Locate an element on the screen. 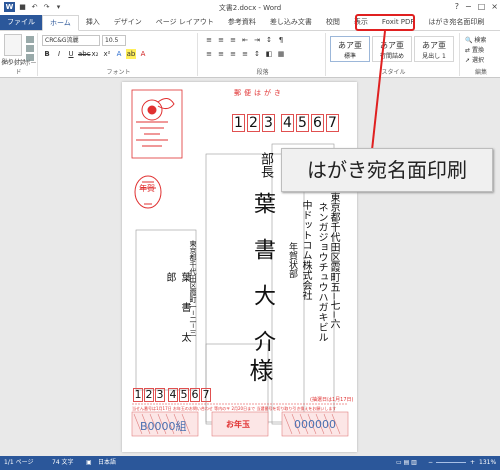  quick-access-toolbar: W ■ ↶ ↷ ▾ is located at coordinates (31, 7).